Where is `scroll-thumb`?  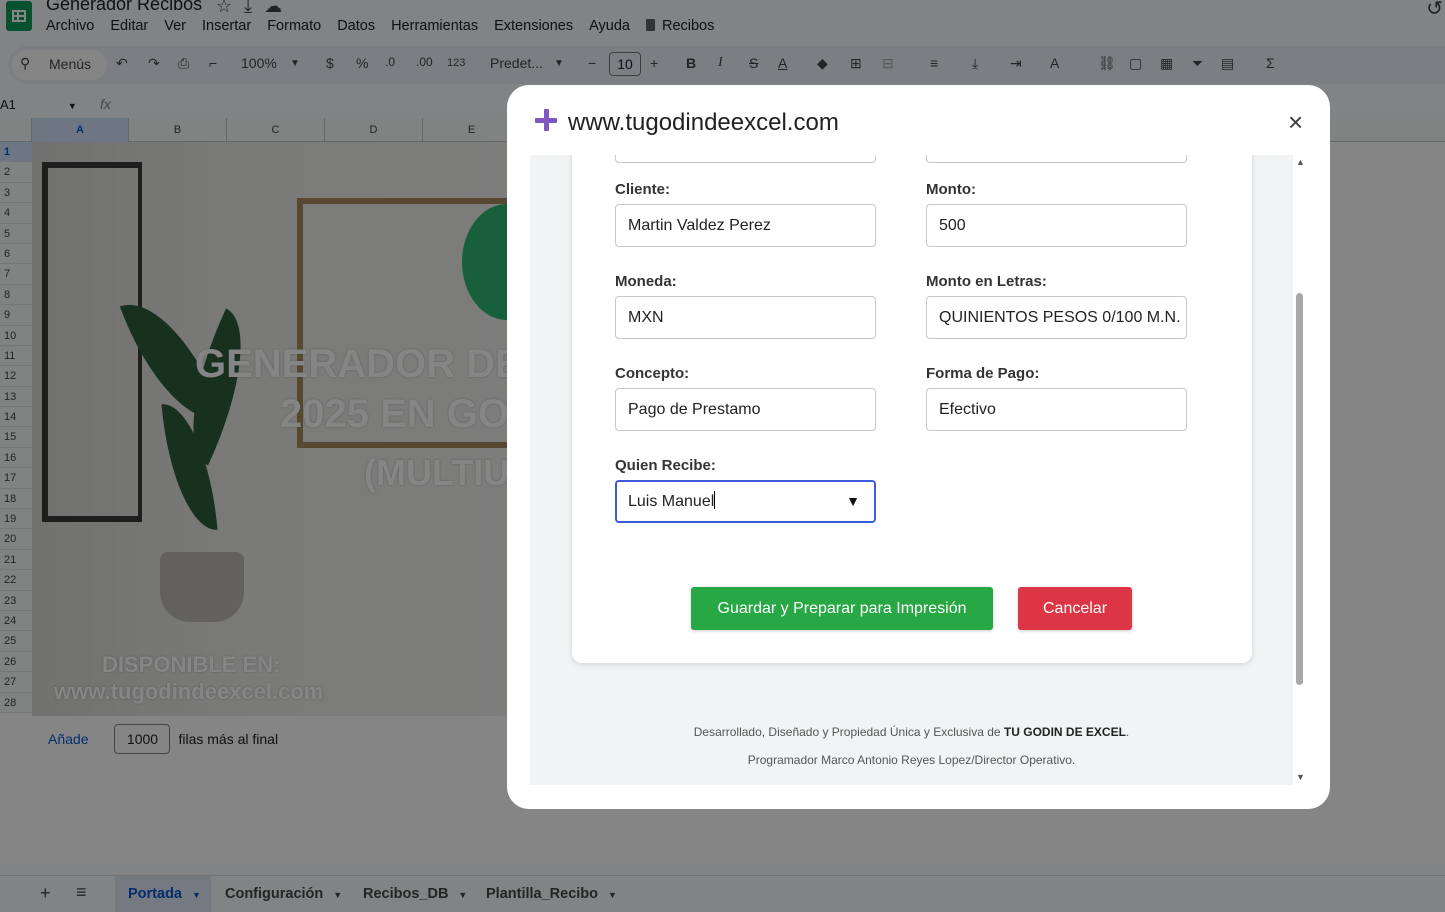 scroll-thumb is located at coordinates (1299, 489).